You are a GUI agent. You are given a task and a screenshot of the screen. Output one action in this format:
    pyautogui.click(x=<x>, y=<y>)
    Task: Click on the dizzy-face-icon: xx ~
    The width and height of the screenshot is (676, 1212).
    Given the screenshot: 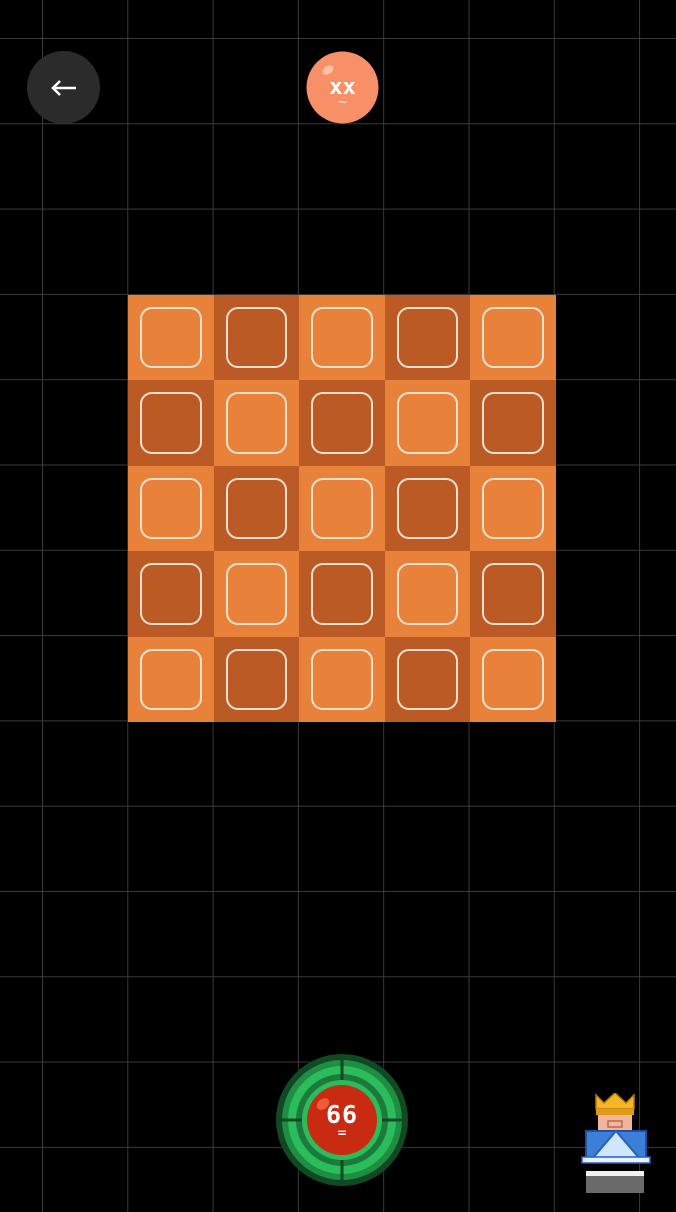 What is the action you would take?
    pyautogui.click(x=342, y=87)
    